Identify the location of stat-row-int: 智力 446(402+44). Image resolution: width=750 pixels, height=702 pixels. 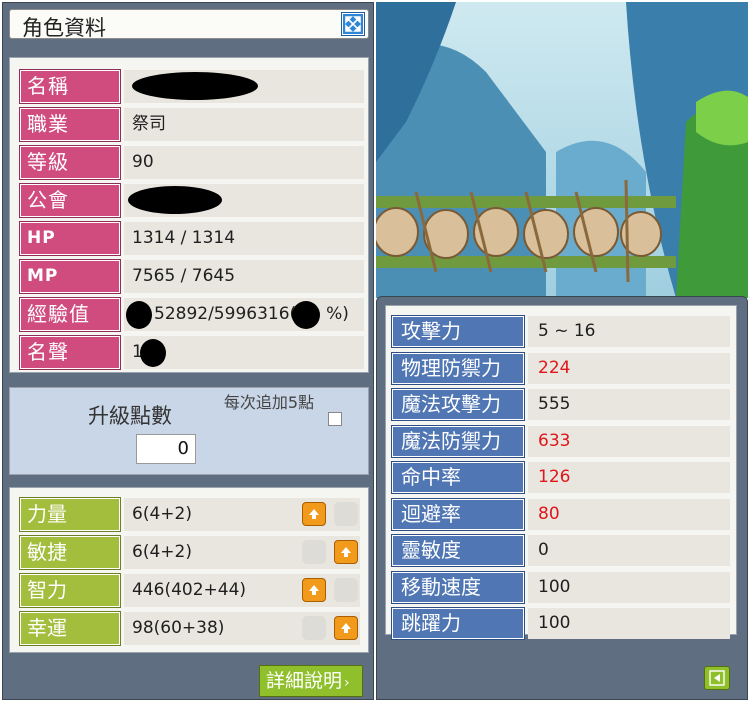
(189, 590).